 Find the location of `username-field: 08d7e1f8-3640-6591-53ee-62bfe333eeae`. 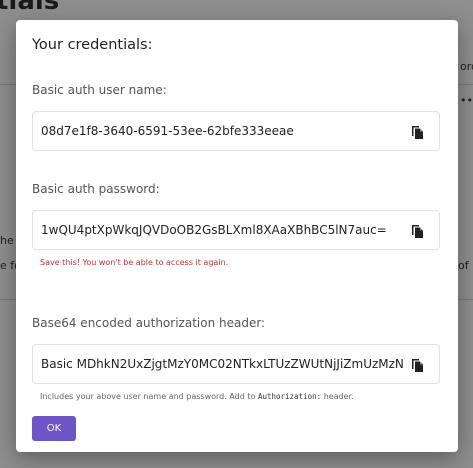

username-field: 08d7e1f8-3640-6591-53ee-62bfe333eeae is located at coordinates (236, 131).